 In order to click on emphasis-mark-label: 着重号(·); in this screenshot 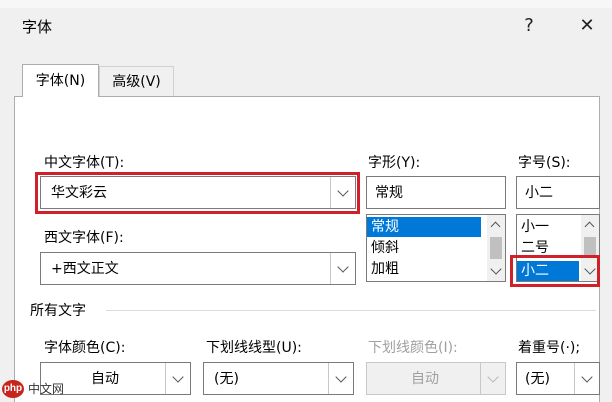, I will do `click(549, 348)`.